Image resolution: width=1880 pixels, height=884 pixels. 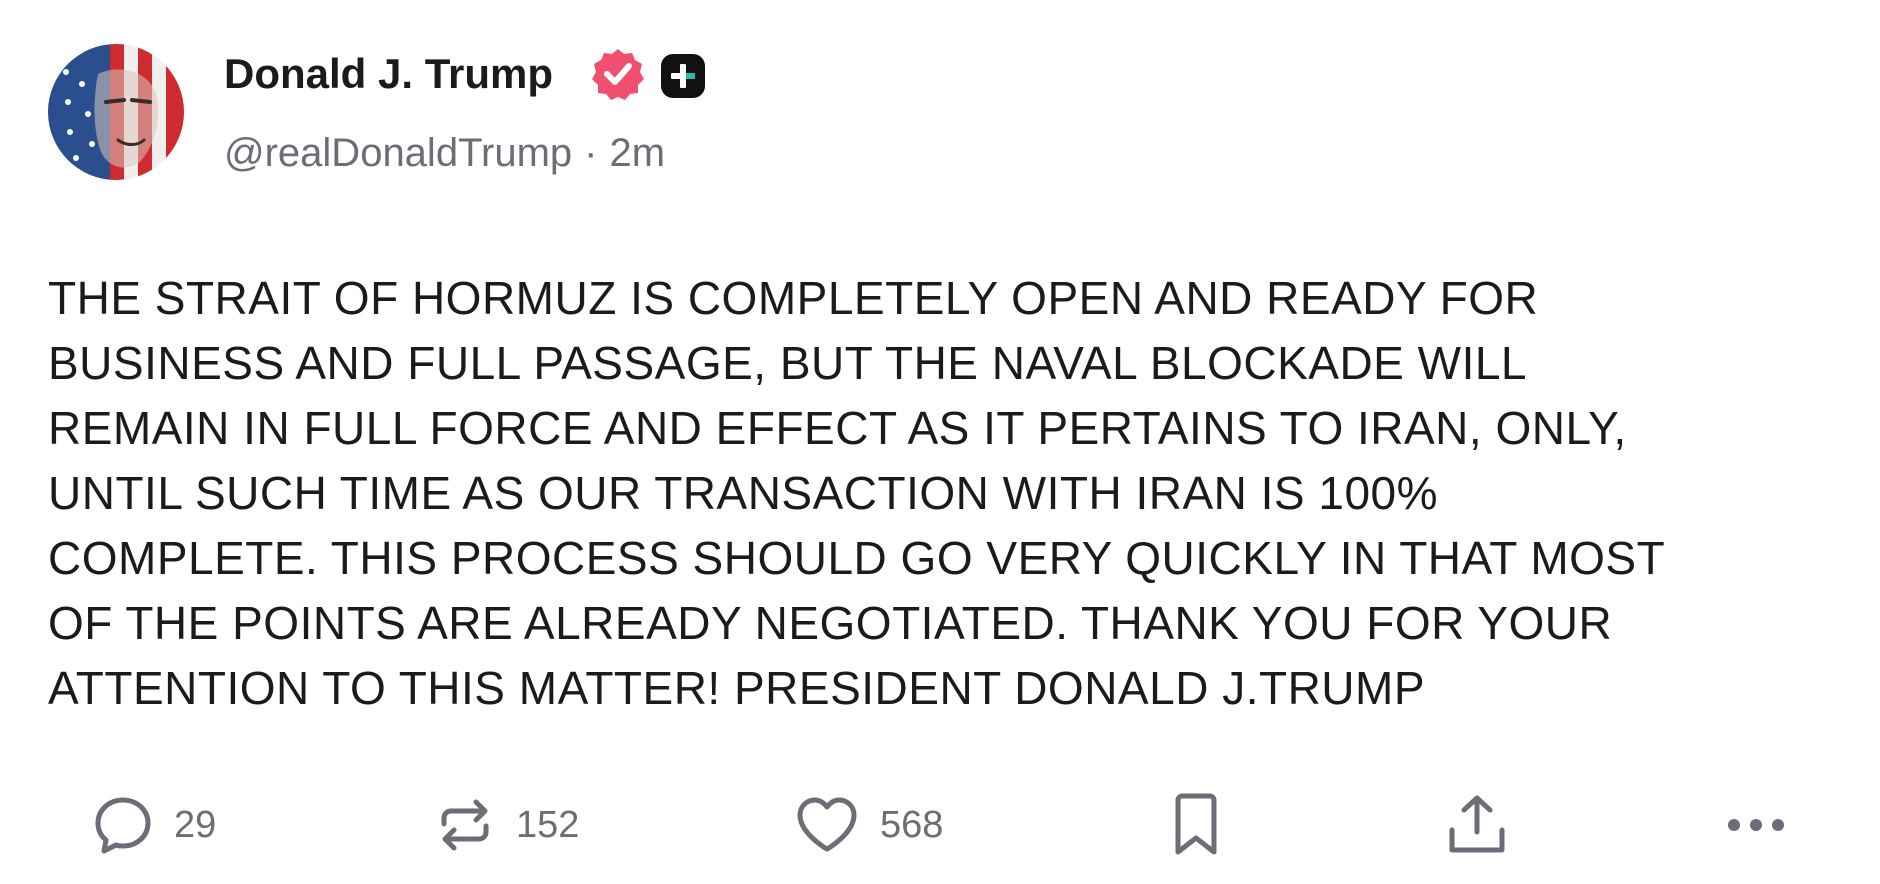 I want to click on post-meta: @realDonaldTrump · 2m, so click(x=444, y=153).